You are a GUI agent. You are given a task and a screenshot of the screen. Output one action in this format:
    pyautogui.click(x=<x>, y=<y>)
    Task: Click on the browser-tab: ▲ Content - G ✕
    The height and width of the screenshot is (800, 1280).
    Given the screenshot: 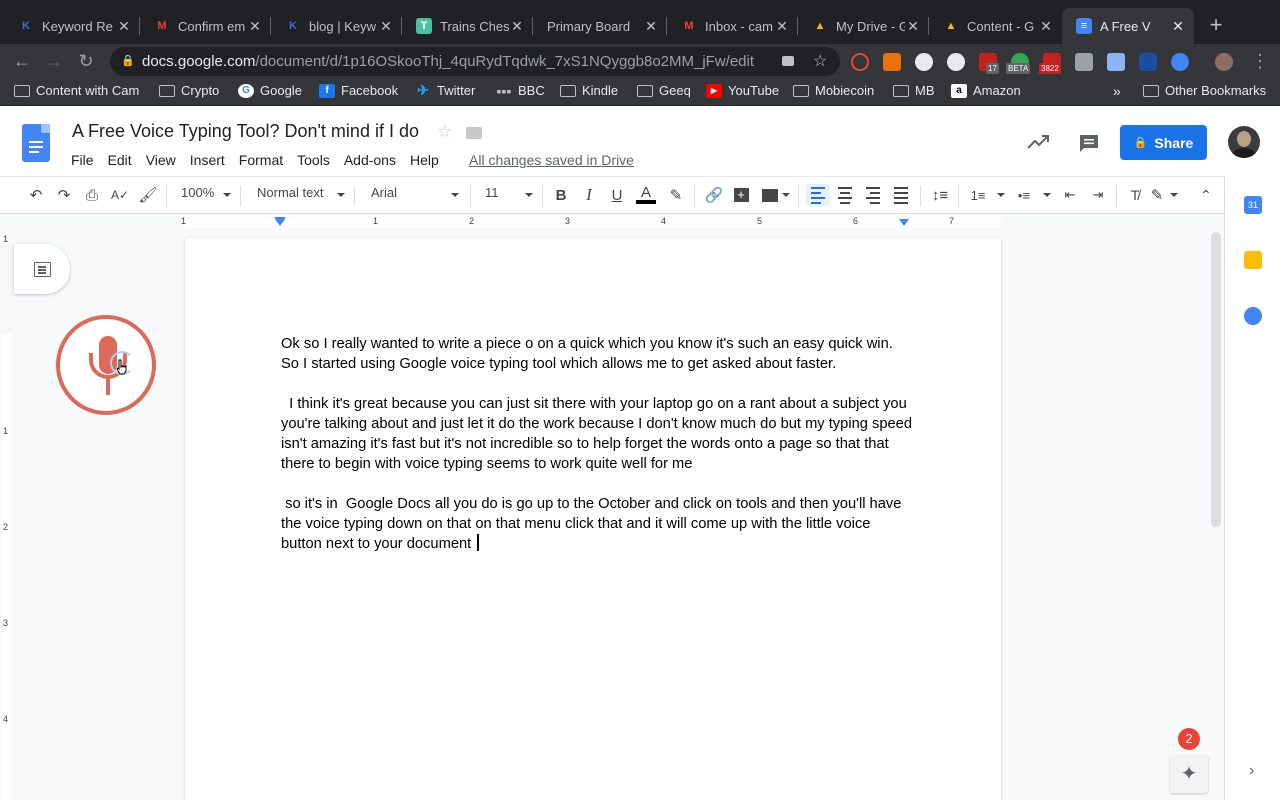 What is the action you would take?
    pyautogui.click(x=995, y=26)
    